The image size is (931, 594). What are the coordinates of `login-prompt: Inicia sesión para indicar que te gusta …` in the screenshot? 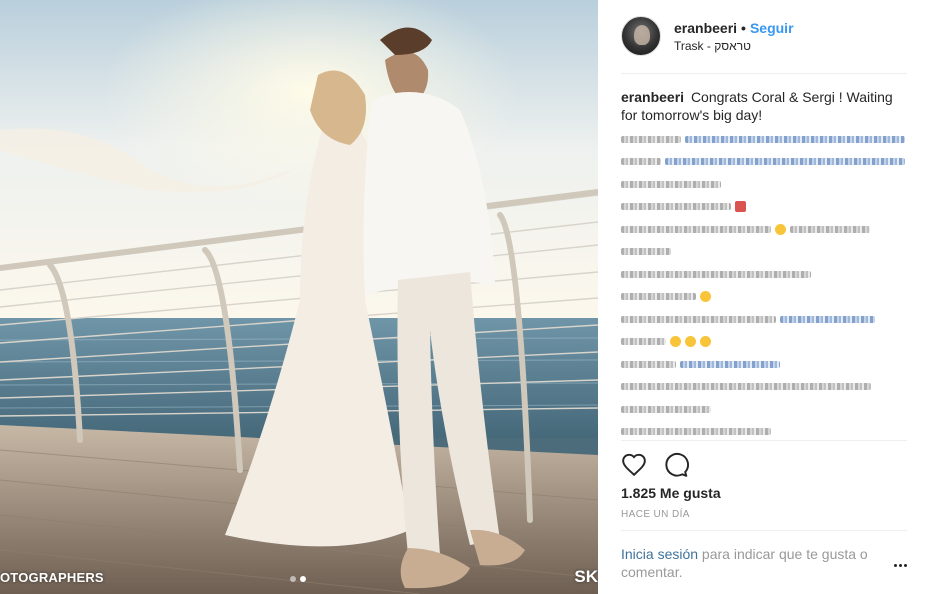 It's located at (756, 563).